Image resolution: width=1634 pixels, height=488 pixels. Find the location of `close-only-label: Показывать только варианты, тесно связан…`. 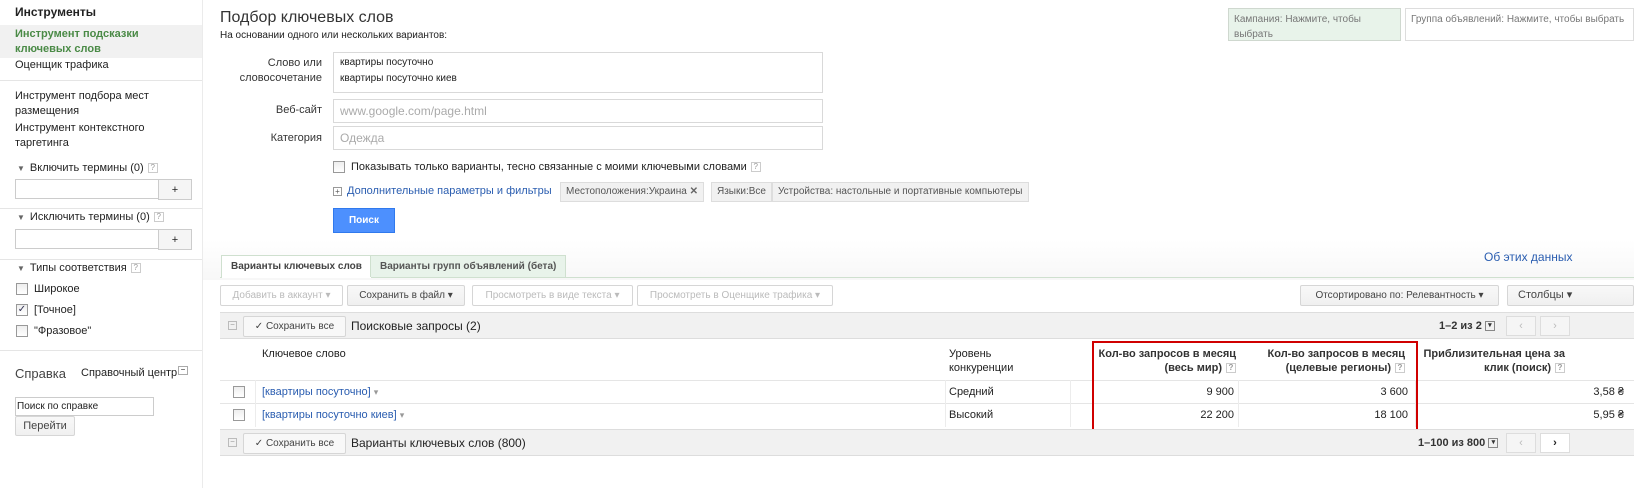

close-only-label: Показывать только варианты, тесно связан… is located at coordinates (549, 167).